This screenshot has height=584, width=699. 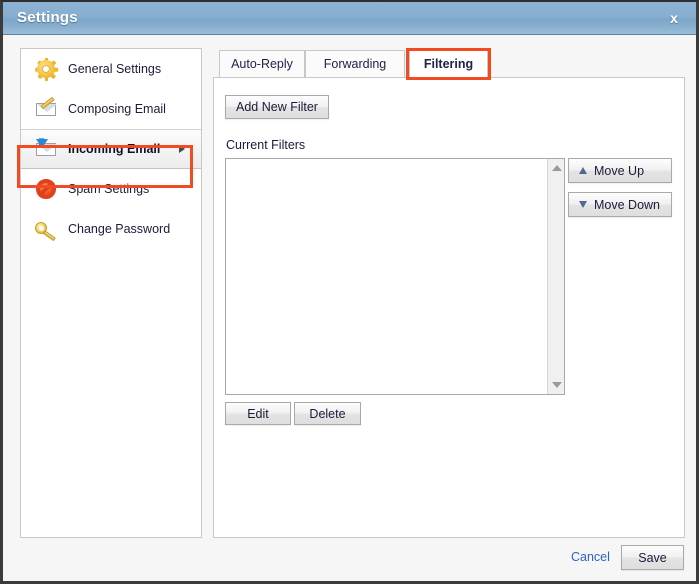 I want to click on add-new-filter-label: Add New Filter, so click(x=277, y=107).